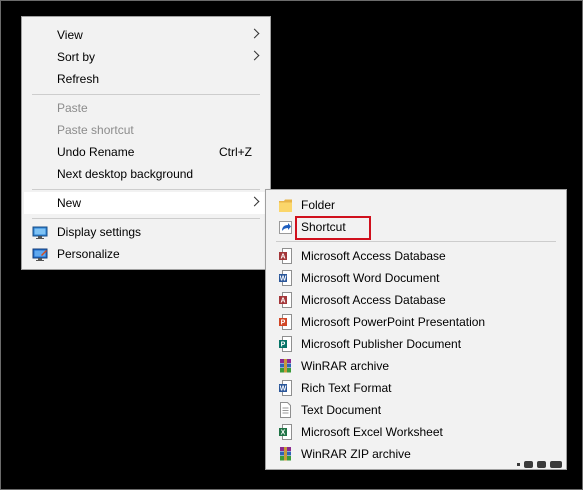  What do you see at coordinates (235, 152) in the screenshot?
I see `keyboard-shortcut: Ctrl+Z` at bounding box center [235, 152].